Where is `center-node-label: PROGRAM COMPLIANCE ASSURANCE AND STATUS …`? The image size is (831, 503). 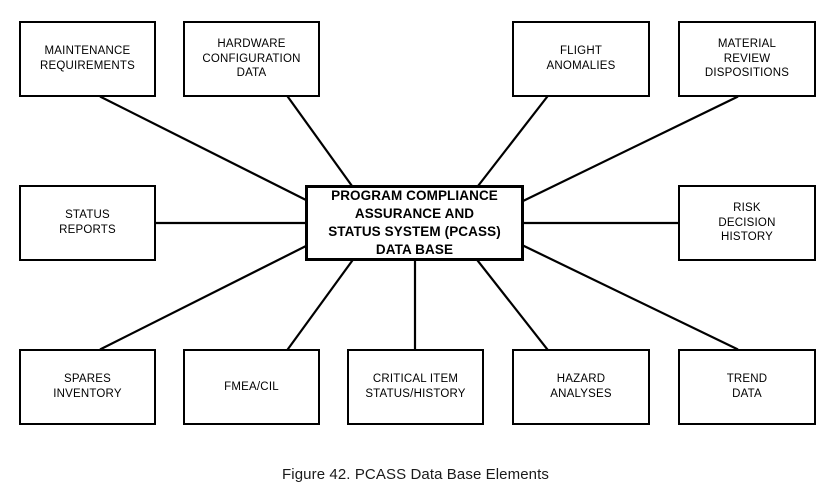 center-node-label: PROGRAM COMPLIANCE ASSURANCE AND STATUS … is located at coordinates (414, 222).